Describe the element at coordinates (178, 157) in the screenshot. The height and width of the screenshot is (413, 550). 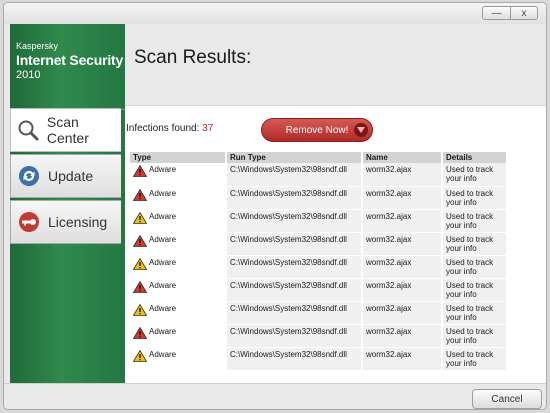
I see `column-header-type: Type` at that location.